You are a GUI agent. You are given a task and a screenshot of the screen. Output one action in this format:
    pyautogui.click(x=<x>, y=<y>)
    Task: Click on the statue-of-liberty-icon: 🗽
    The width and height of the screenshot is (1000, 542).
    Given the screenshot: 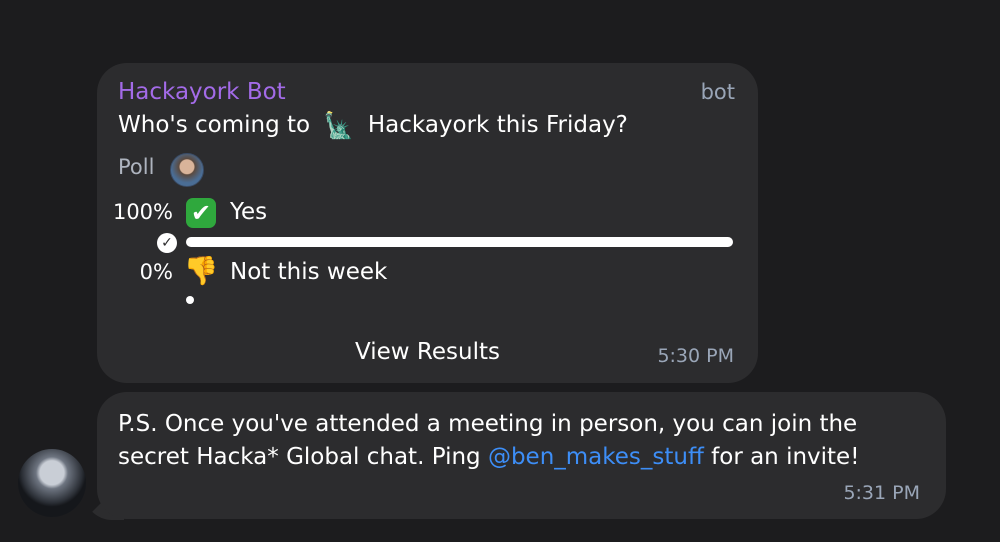 What is the action you would take?
    pyautogui.click(x=339, y=125)
    